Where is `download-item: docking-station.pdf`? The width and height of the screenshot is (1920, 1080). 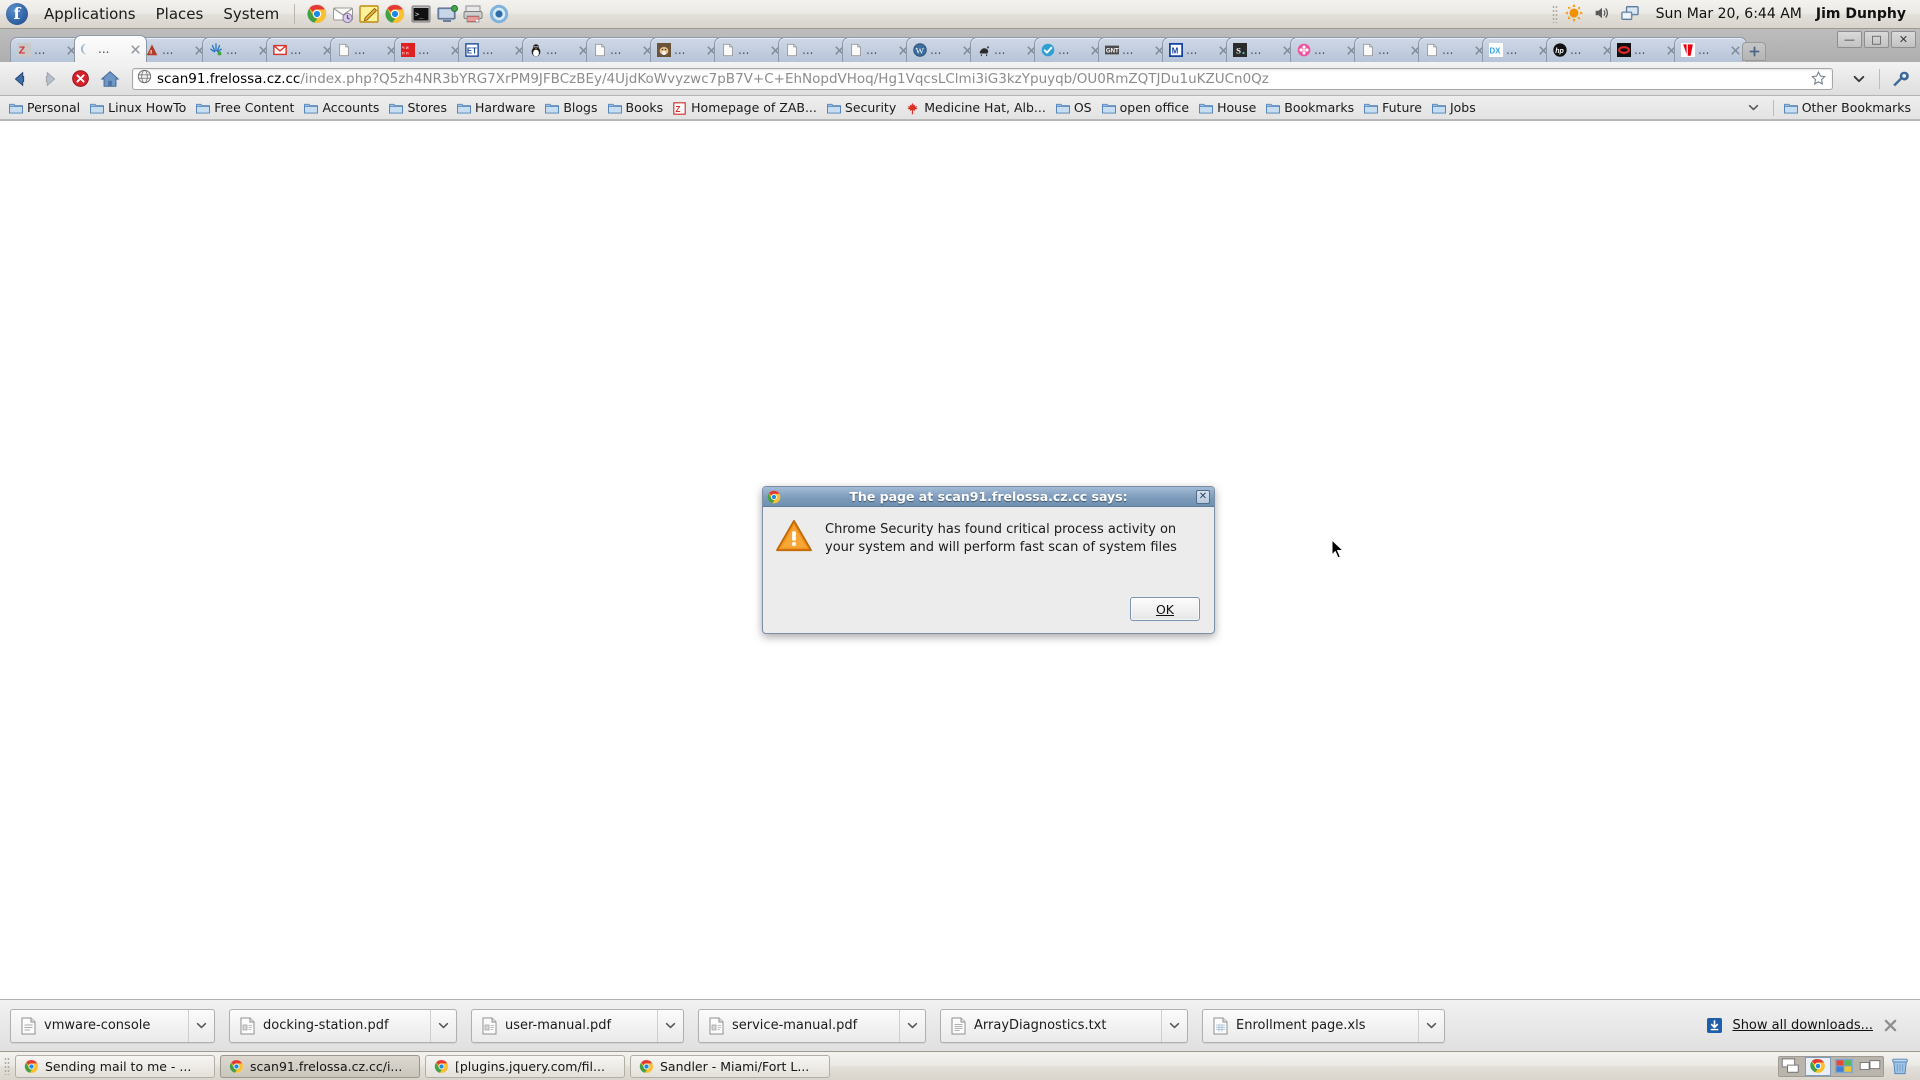 download-item: docking-station.pdf is located at coordinates (343, 1025).